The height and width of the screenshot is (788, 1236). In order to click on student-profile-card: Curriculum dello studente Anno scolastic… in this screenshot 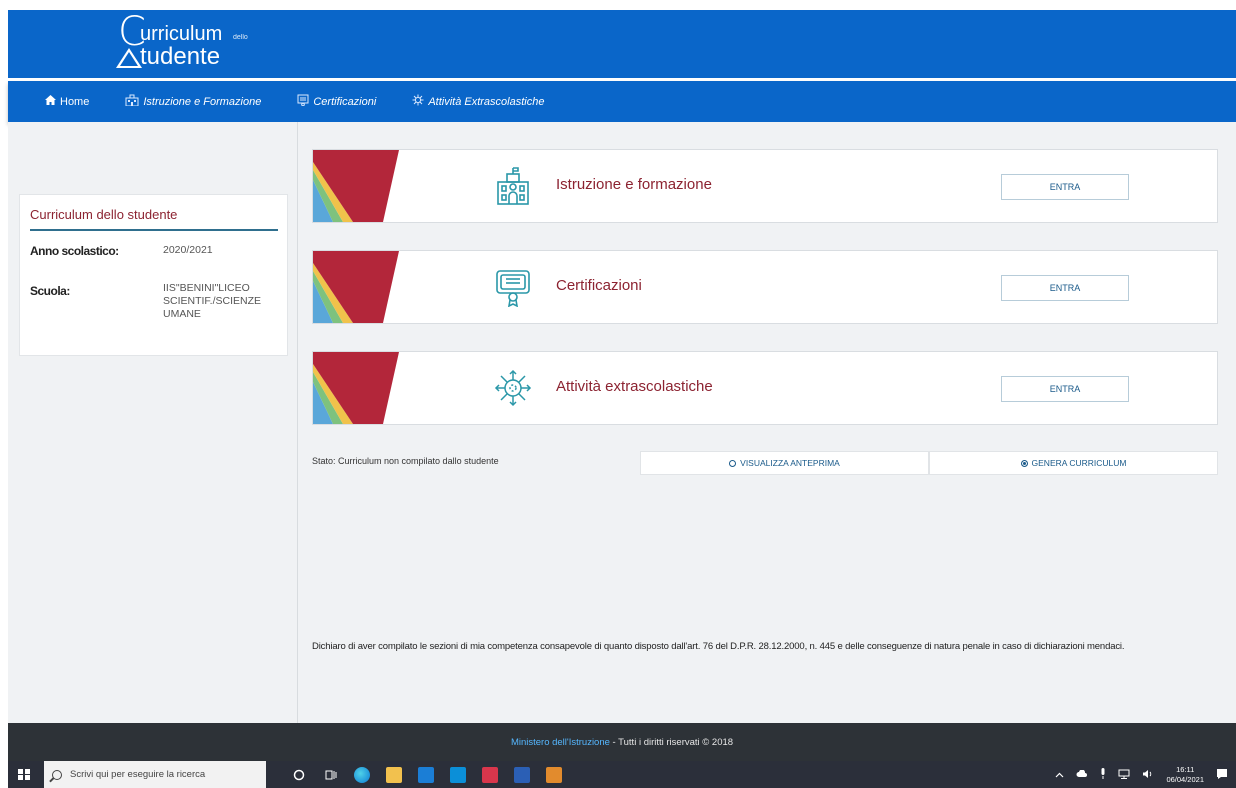, I will do `click(153, 275)`.